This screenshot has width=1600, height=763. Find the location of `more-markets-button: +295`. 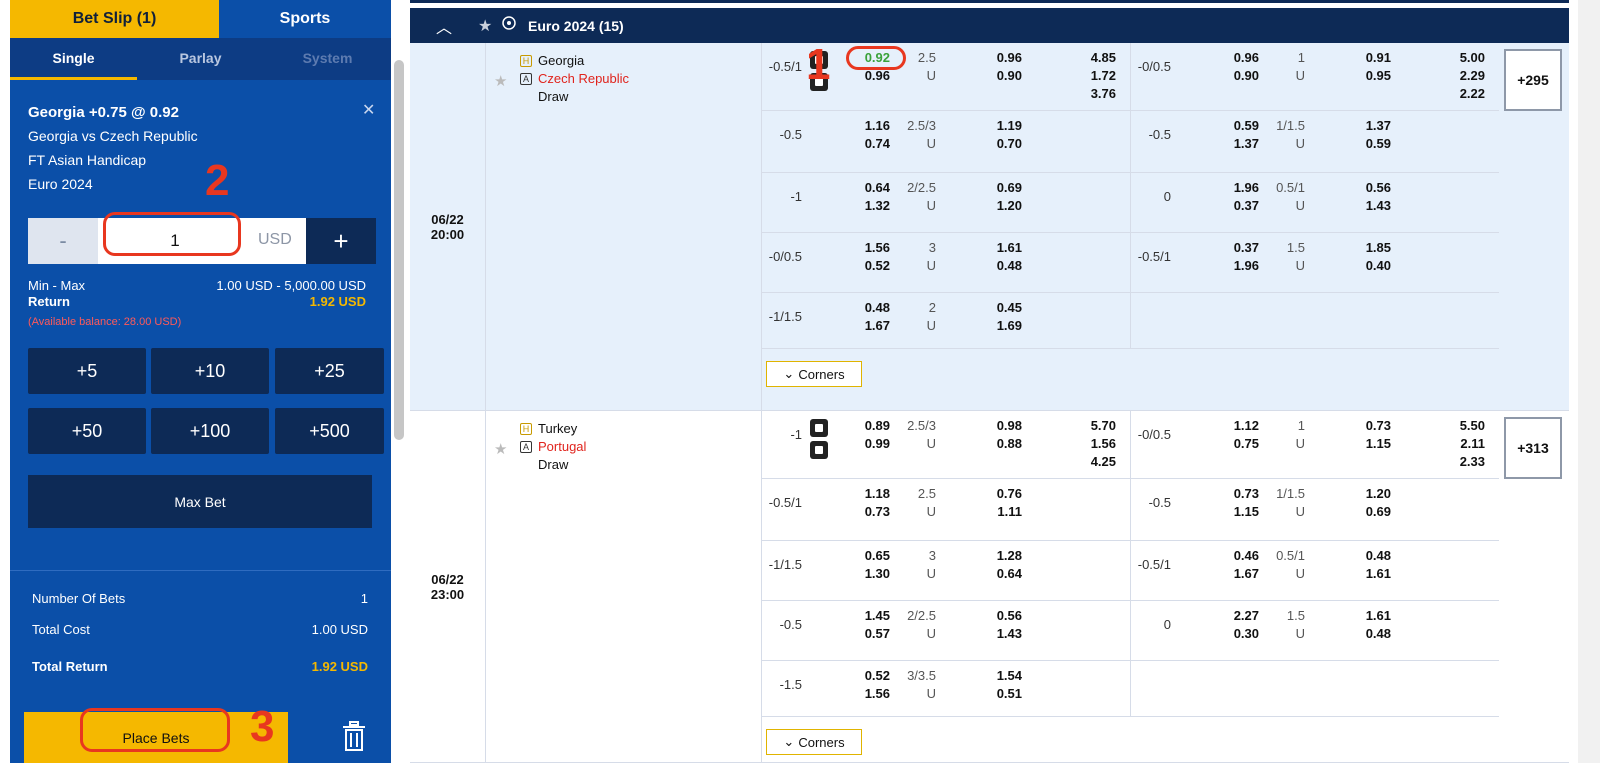

more-markets-button: +295 is located at coordinates (1533, 80).